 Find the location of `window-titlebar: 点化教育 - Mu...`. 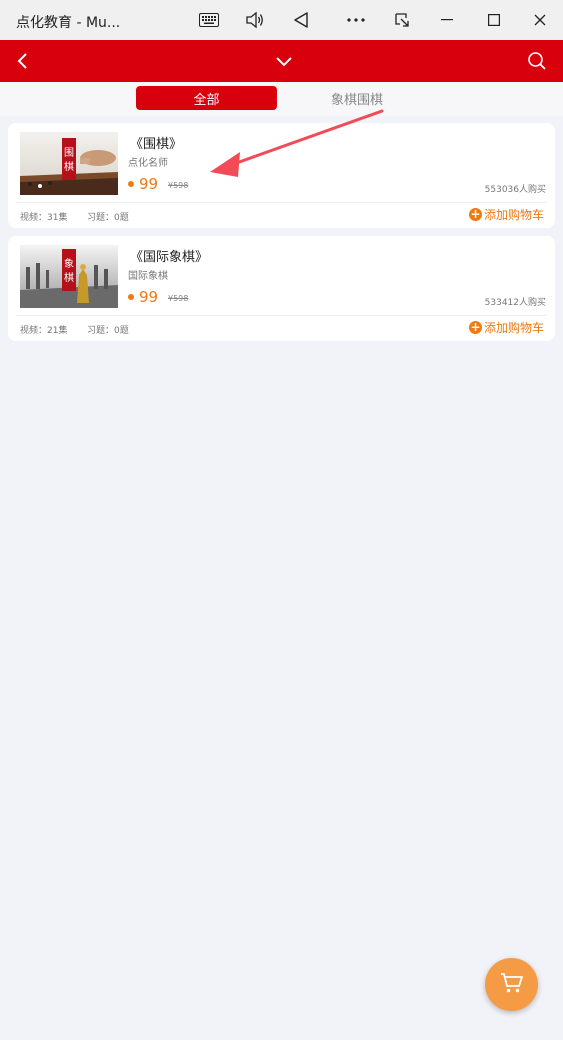

window-titlebar: 点化教育 - Mu... is located at coordinates (281, 20).